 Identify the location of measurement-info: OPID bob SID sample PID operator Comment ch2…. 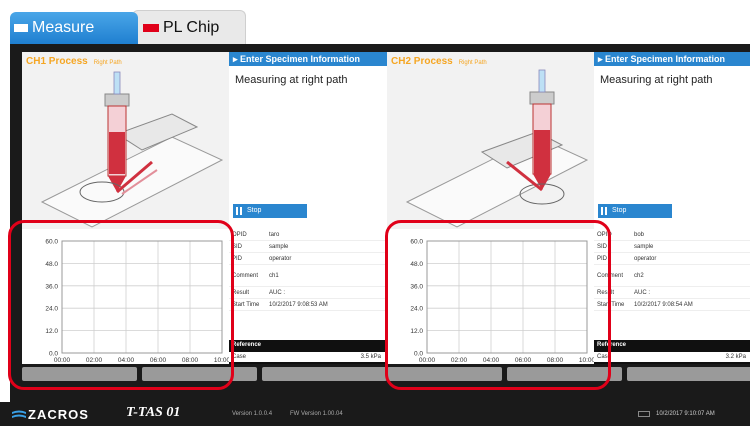
(672, 296).